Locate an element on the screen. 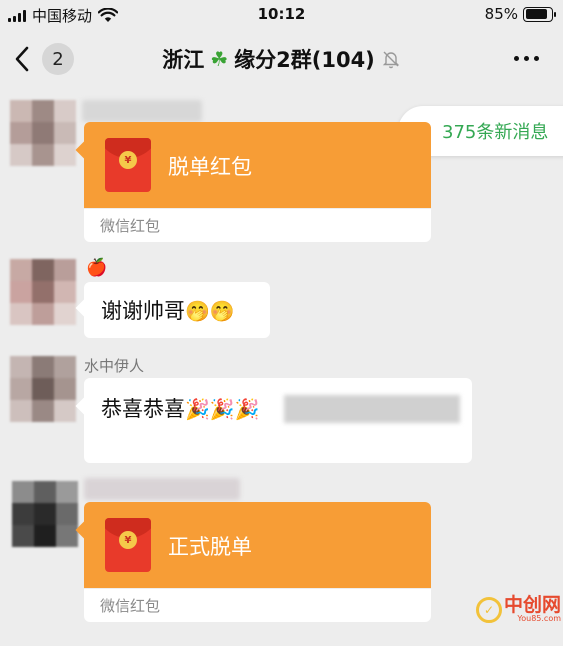  emoji-sequence: 🤭🤭 is located at coordinates (210, 311).